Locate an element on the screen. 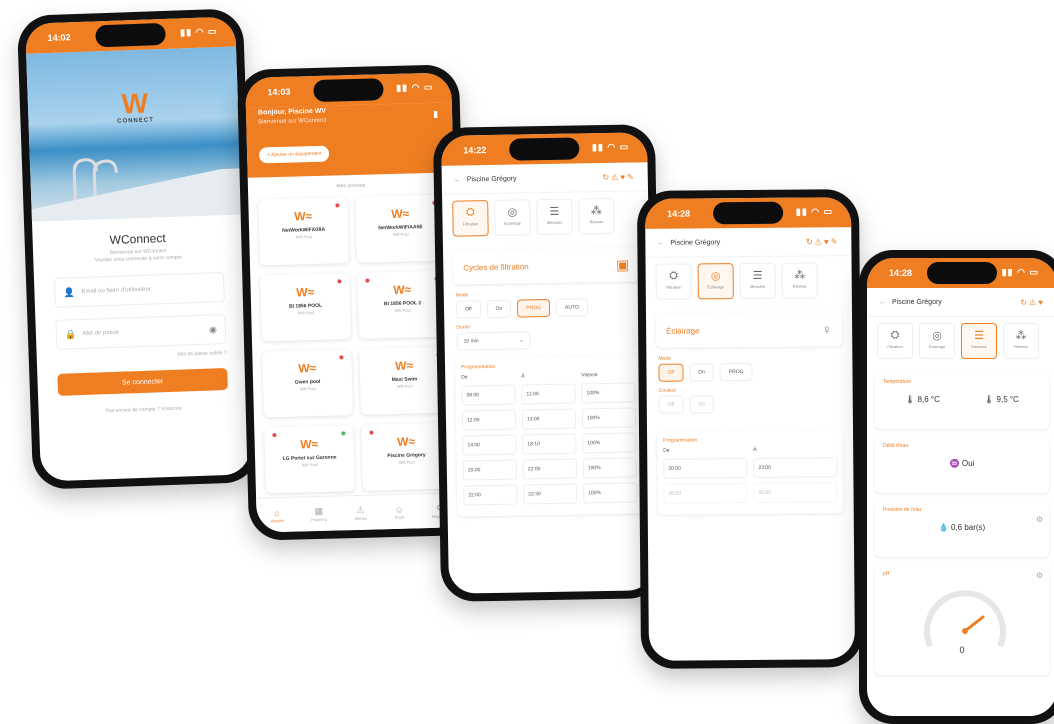 This screenshot has width=1054, height=724. schedule-title: Programmation is located at coordinates (478, 367).